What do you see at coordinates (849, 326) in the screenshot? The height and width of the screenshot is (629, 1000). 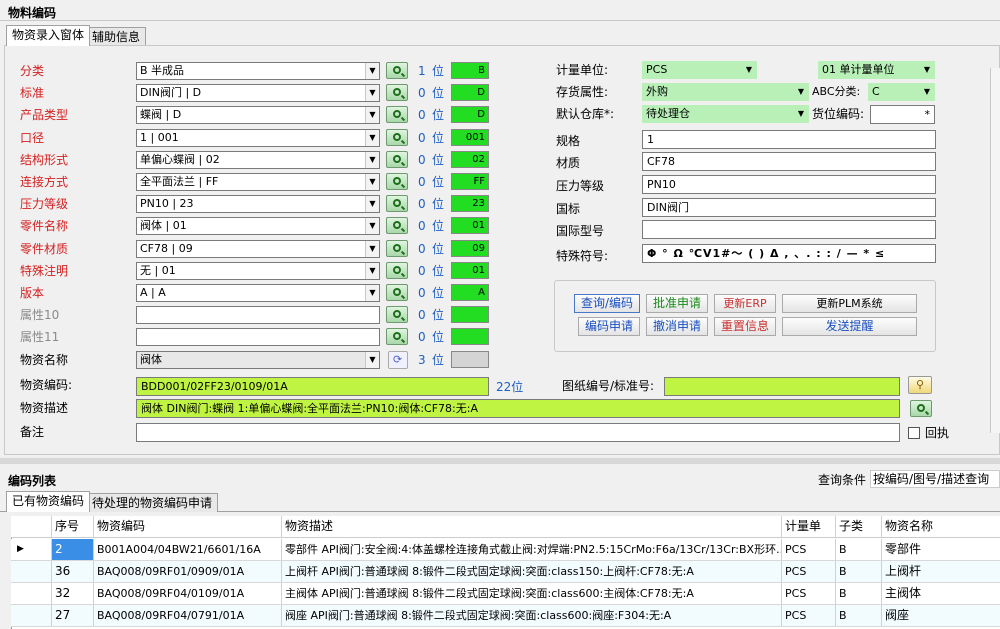 I see `send-reminder-button: 发送提醒` at bounding box center [849, 326].